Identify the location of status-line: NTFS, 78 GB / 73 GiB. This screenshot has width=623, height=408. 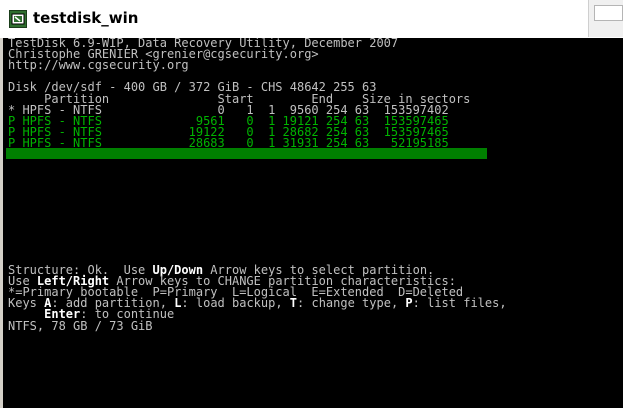
(80, 325).